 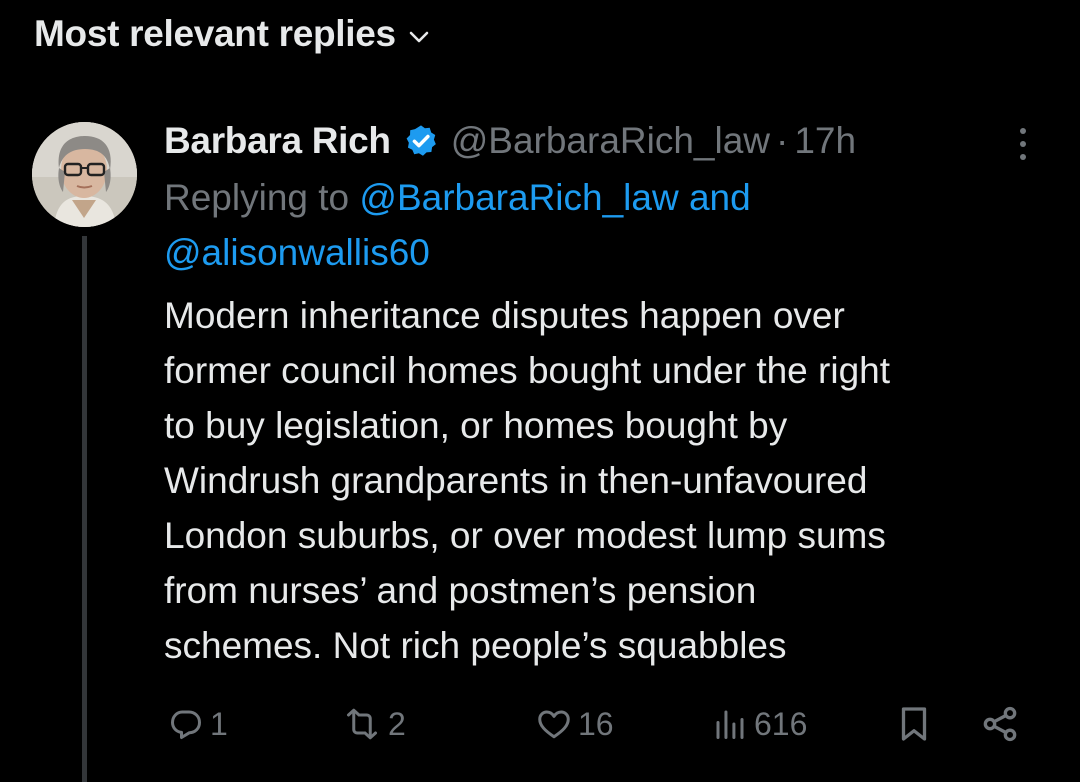 I want to click on avatar, so click(x=84, y=174).